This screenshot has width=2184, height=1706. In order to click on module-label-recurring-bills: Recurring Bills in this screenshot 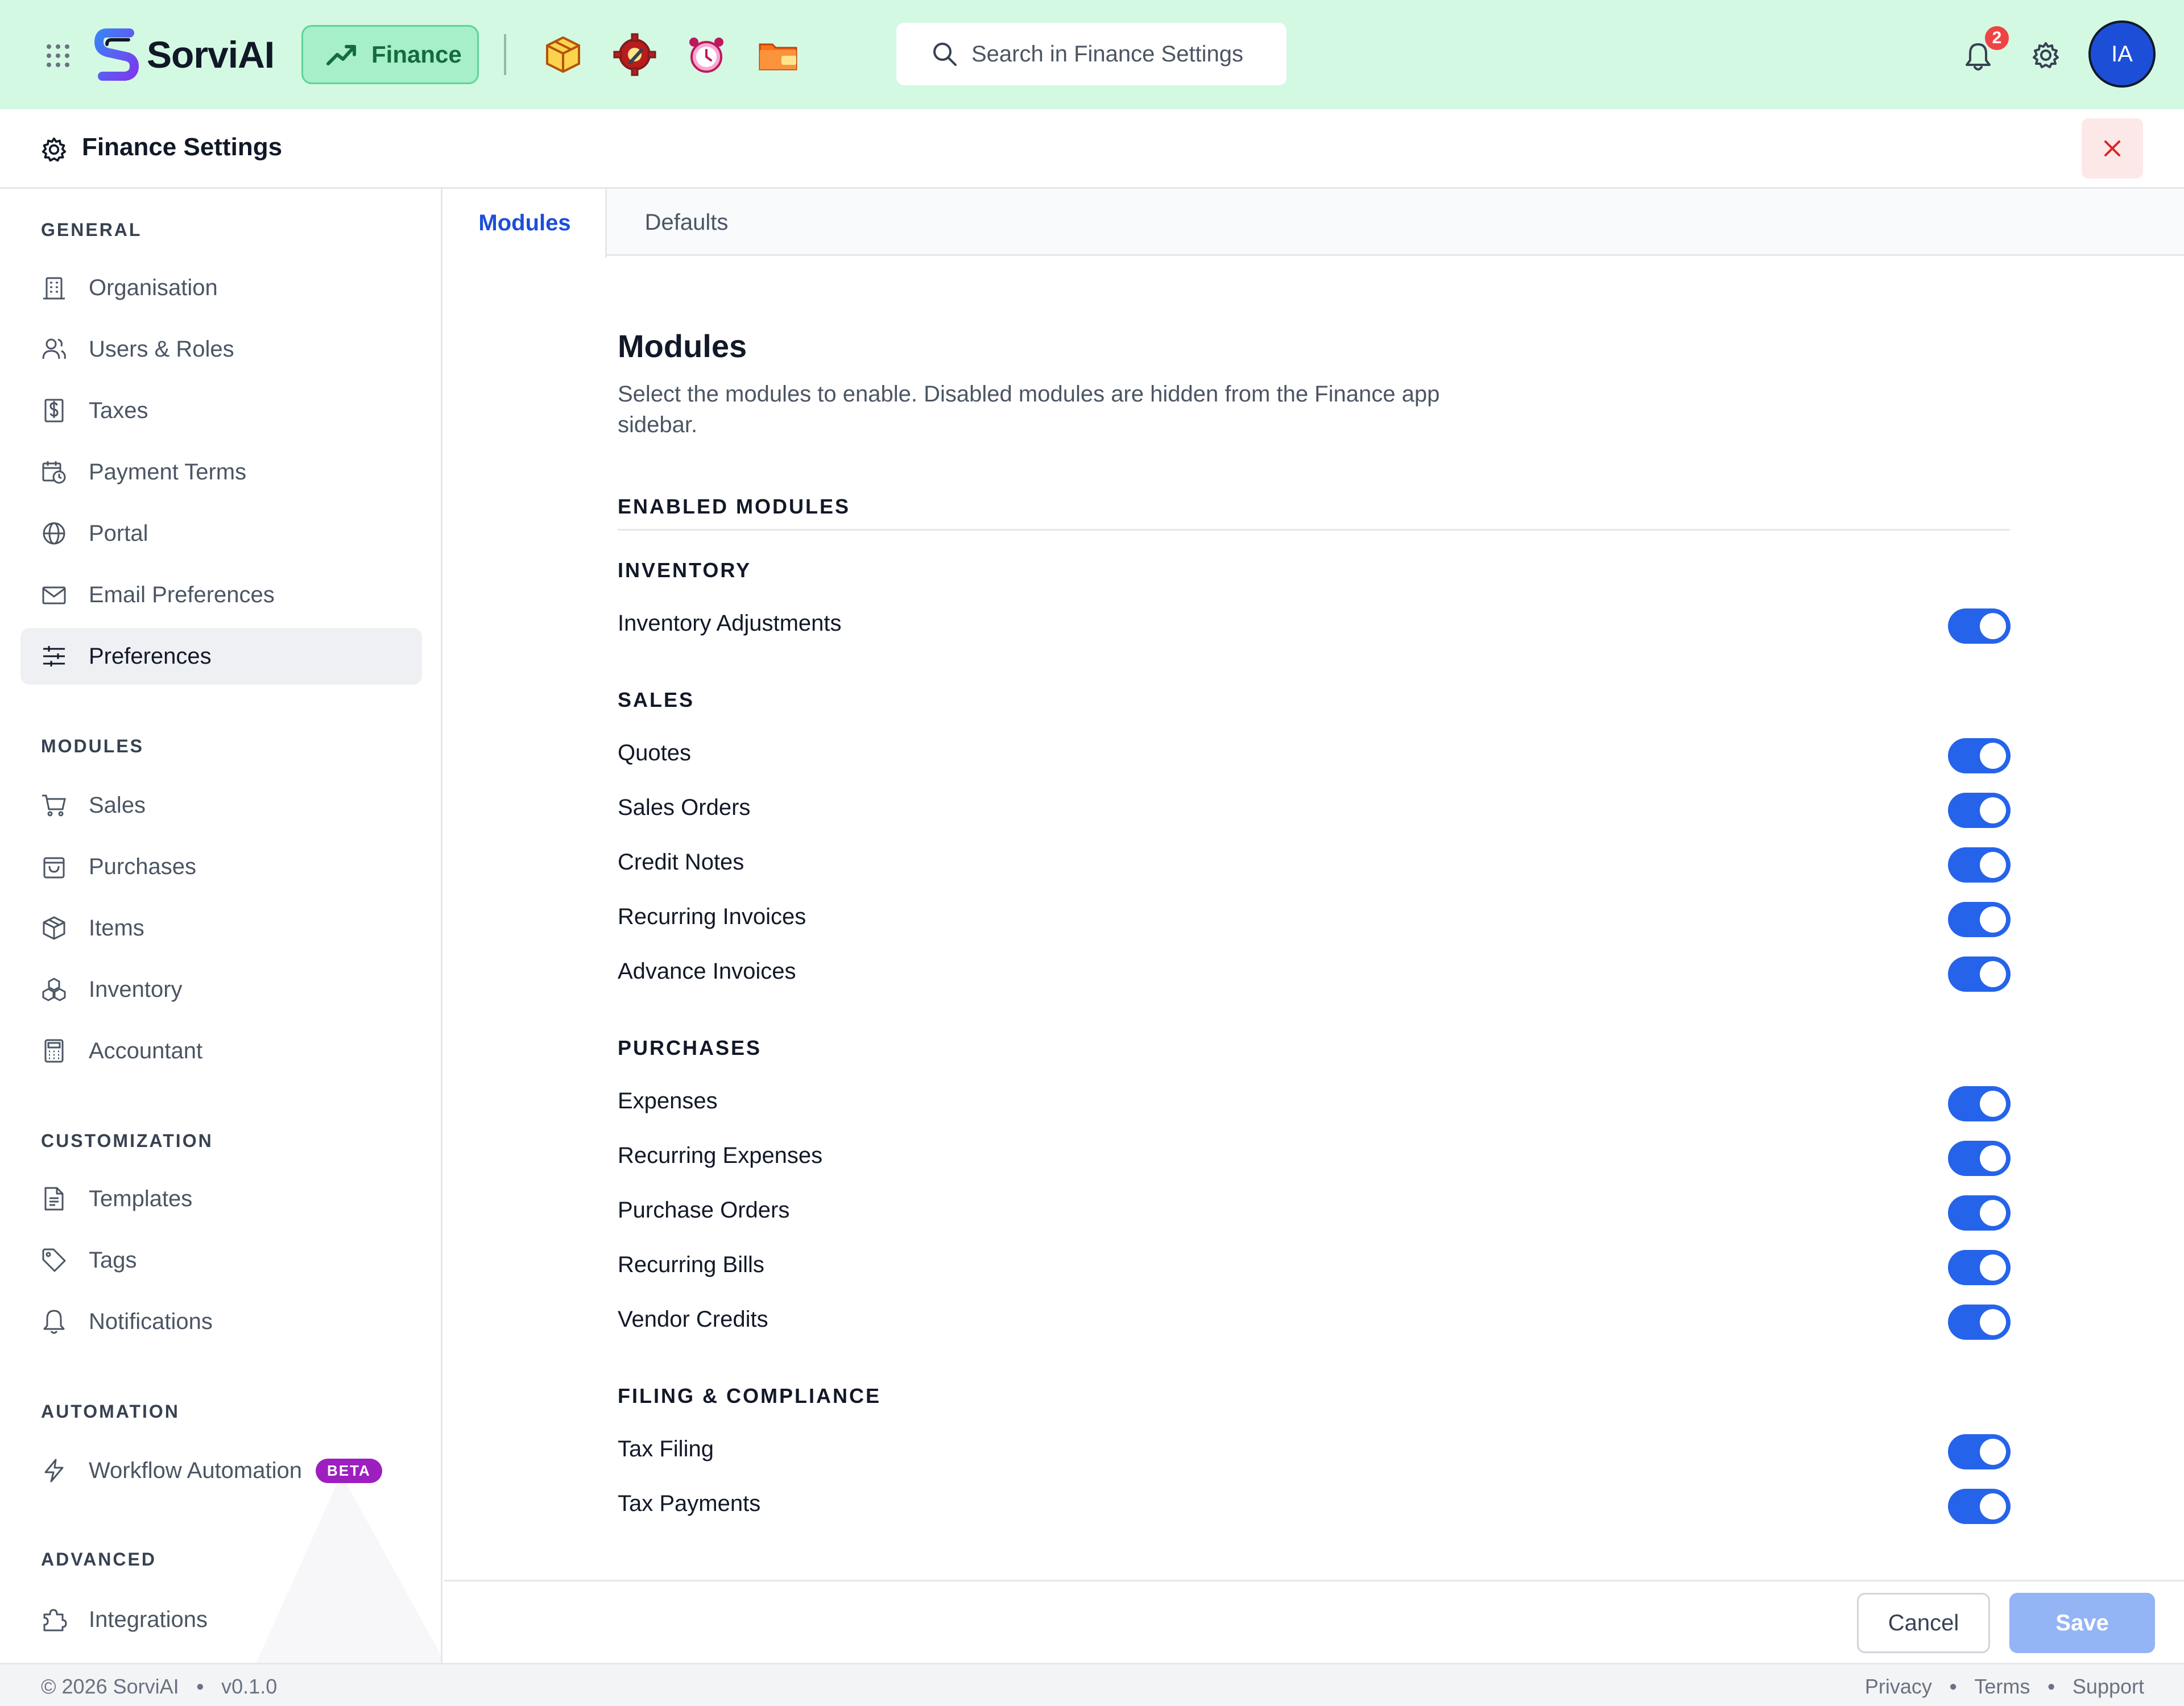, I will do `click(691, 1264)`.